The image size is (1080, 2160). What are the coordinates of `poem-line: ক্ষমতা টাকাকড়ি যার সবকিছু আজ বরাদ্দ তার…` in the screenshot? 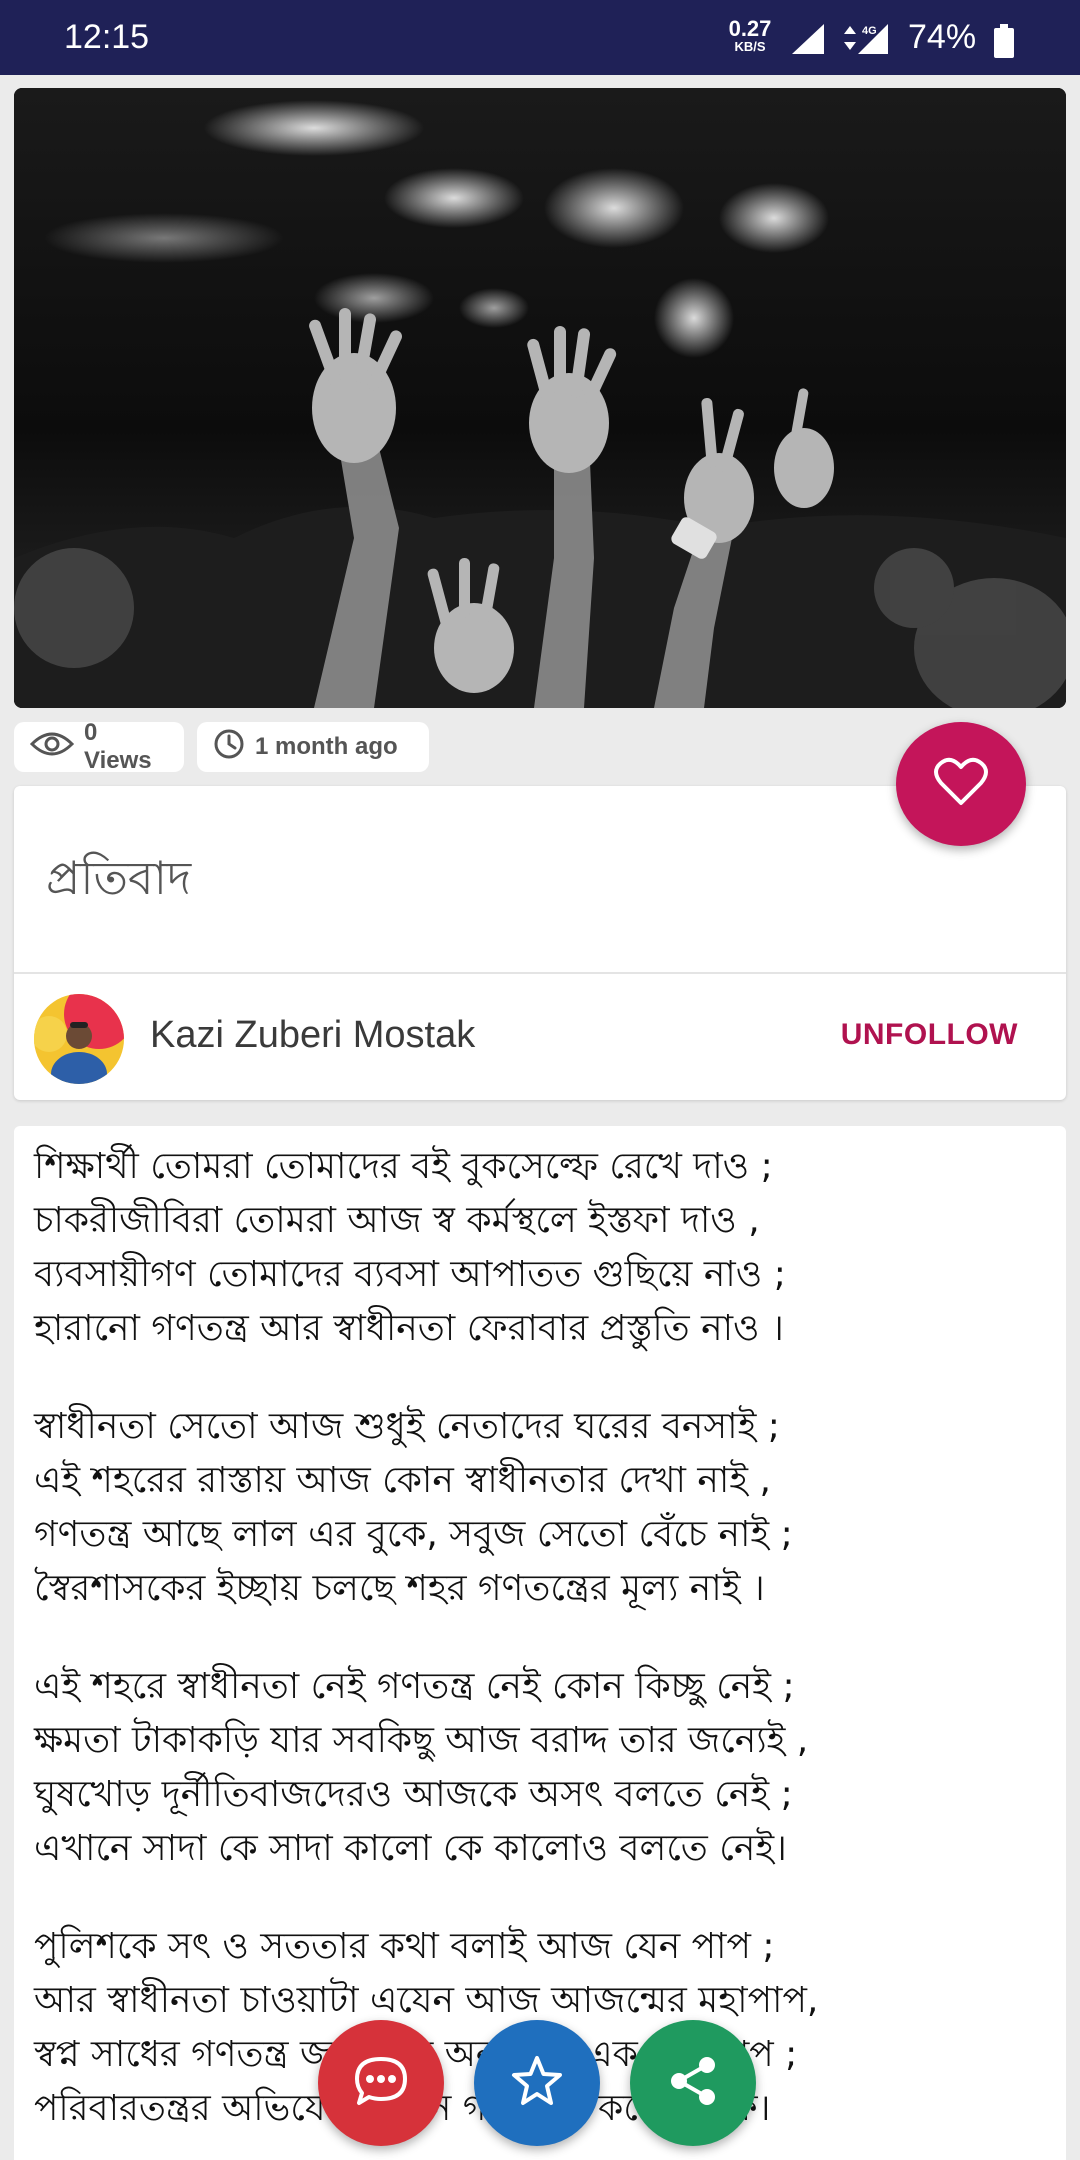 It's located at (421, 1740).